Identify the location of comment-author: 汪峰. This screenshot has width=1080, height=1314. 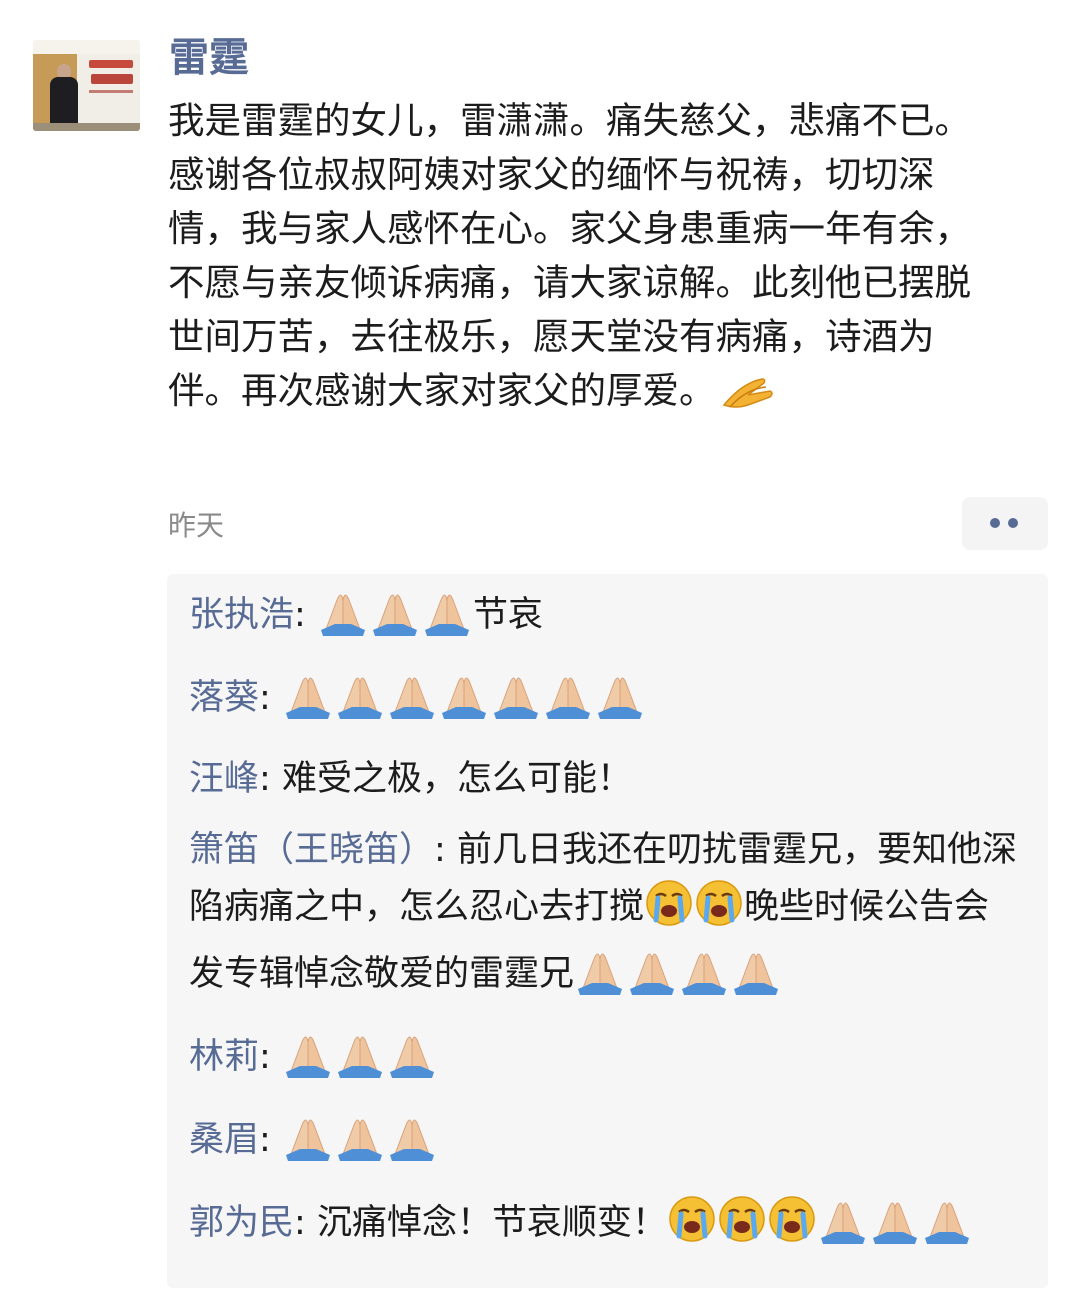
(224, 779).